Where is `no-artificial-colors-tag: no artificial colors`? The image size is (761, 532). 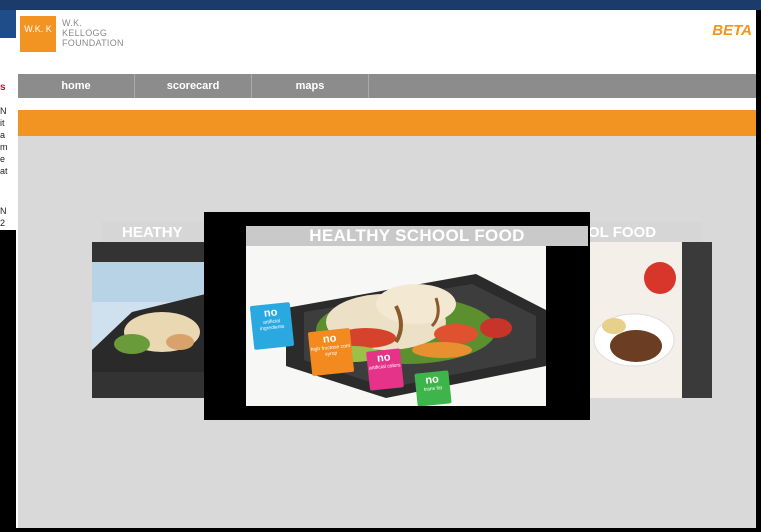 no-artificial-colors-tag: no artificial colors is located at coordinates (385, 369).